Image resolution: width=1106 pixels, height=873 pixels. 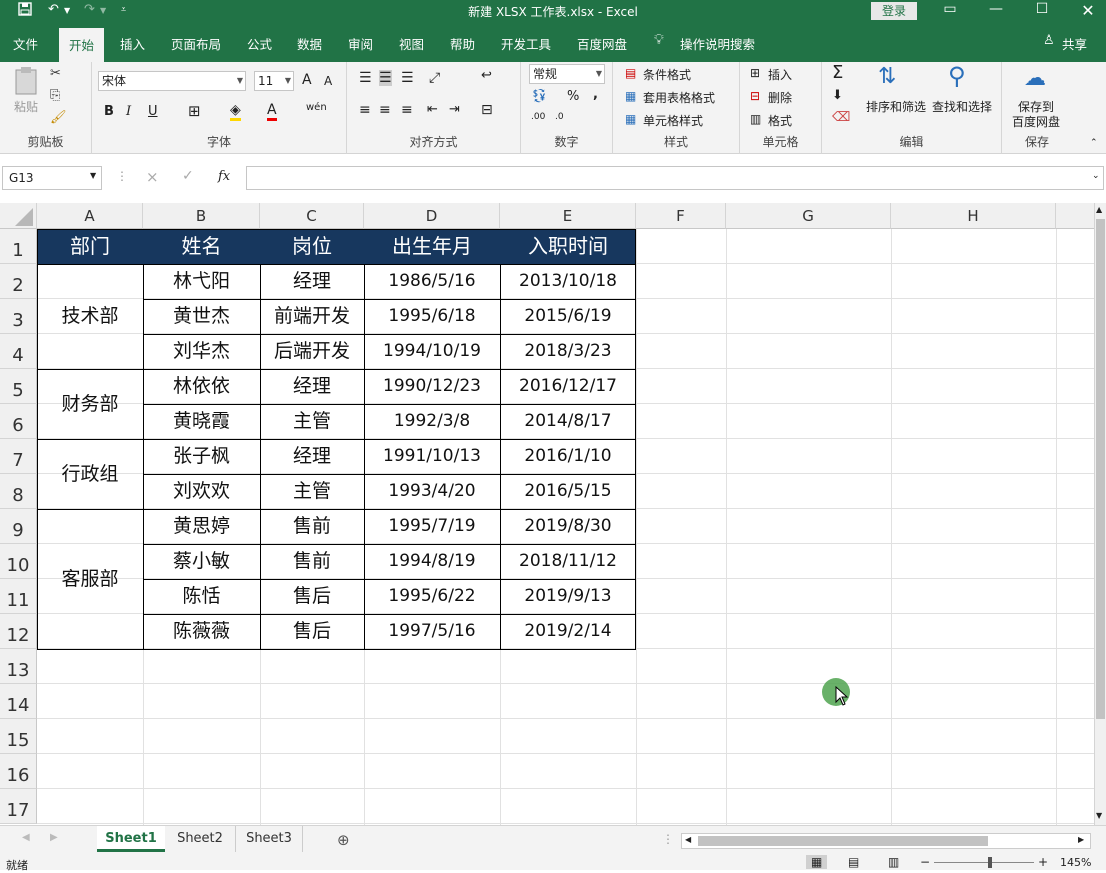 I want to click on page-layout-view-icon: ▤, so click(x=853, y=862).